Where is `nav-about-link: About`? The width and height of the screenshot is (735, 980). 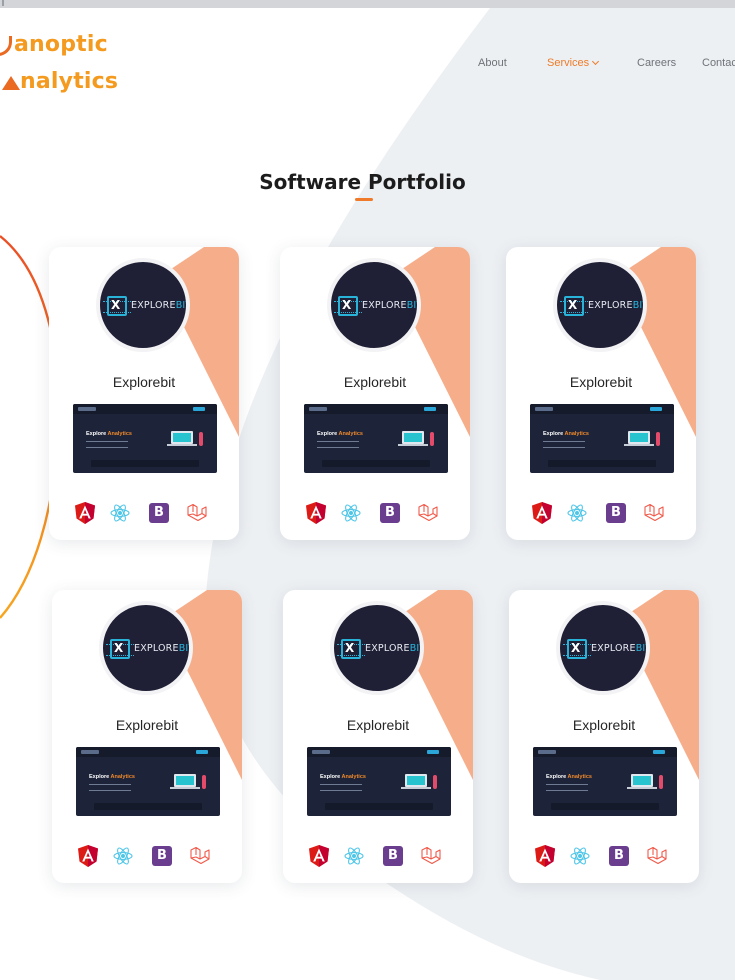 nav-about-link: About is located at coordinates (492, 63).